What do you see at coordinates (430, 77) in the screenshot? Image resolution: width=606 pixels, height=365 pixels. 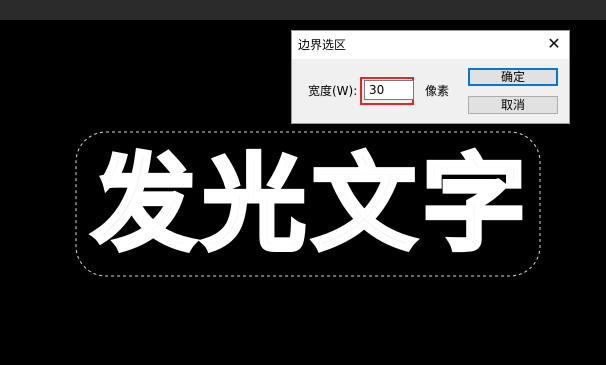 I see `border-selection-dialog: 边界选区 ✕ 宽度(W): 30 像素 确定 取消` at bounding box center [430, 77].